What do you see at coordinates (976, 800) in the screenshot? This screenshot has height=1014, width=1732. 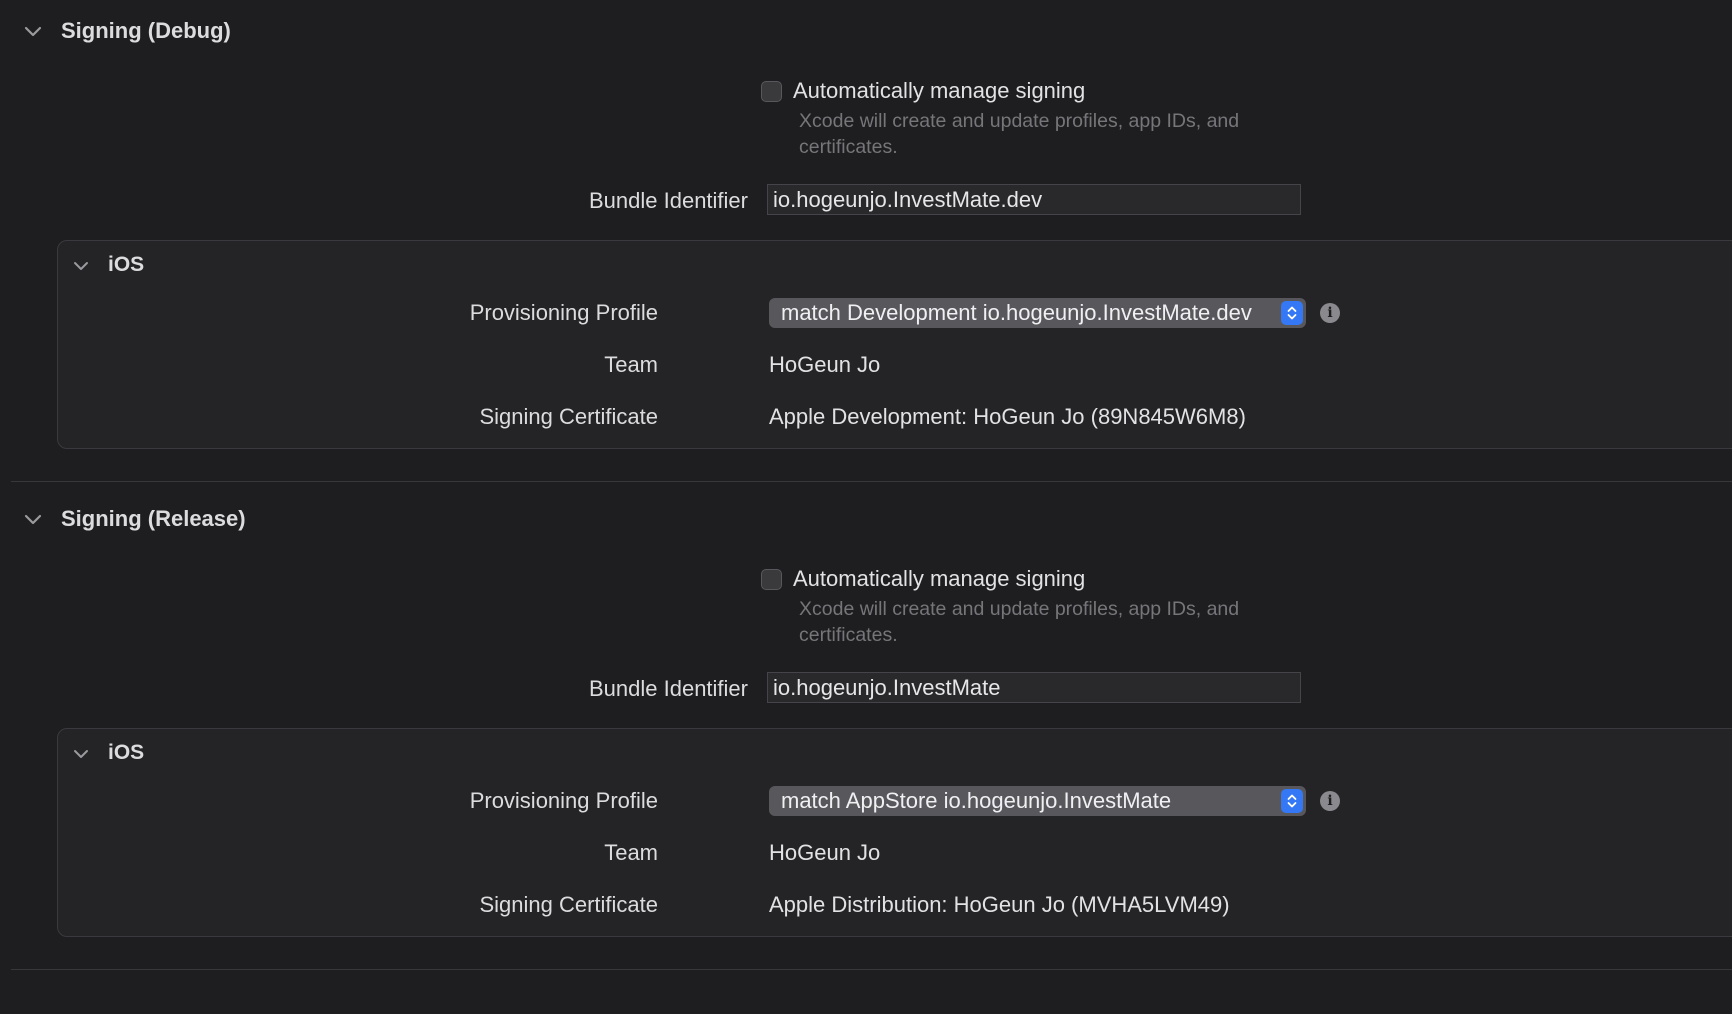 I see `provisioning-profile-value: match AppStore io.hogeunjo.InvestMate` at bounding box center [976, 800].